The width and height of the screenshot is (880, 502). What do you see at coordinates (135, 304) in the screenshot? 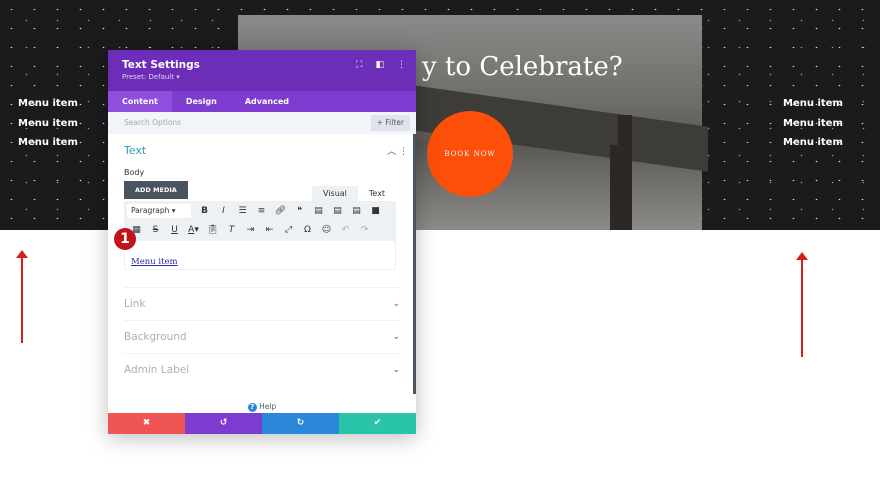
I see `section-label: Link` at bounding box center [135, 304].